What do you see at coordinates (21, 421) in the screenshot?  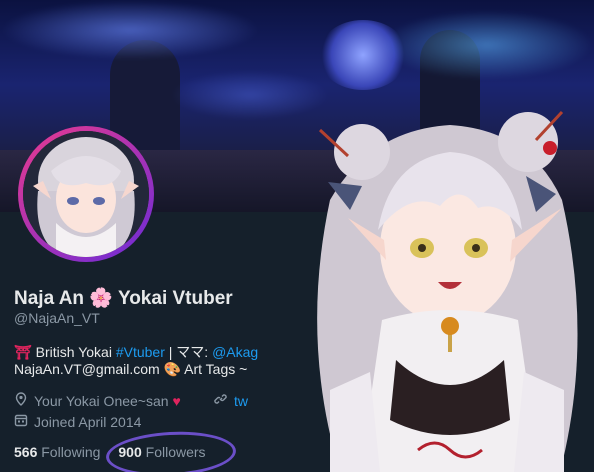 I see `calendar-icon` at bounding box center [21, 421].